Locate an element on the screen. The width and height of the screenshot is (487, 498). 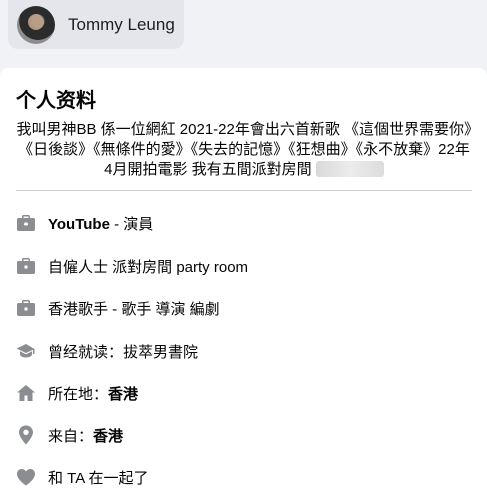
profile-chip: Tommy Leung is located at coordinates (96, 24).